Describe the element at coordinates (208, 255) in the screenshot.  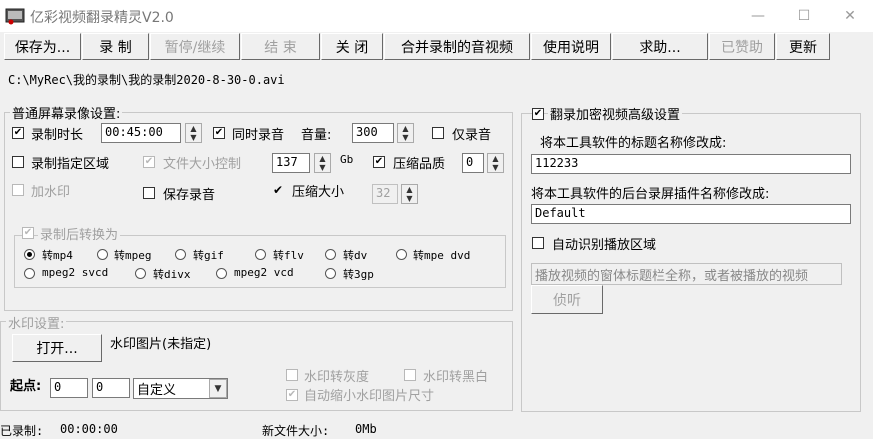
I see `radio-gif-label: 转gif` at that location.